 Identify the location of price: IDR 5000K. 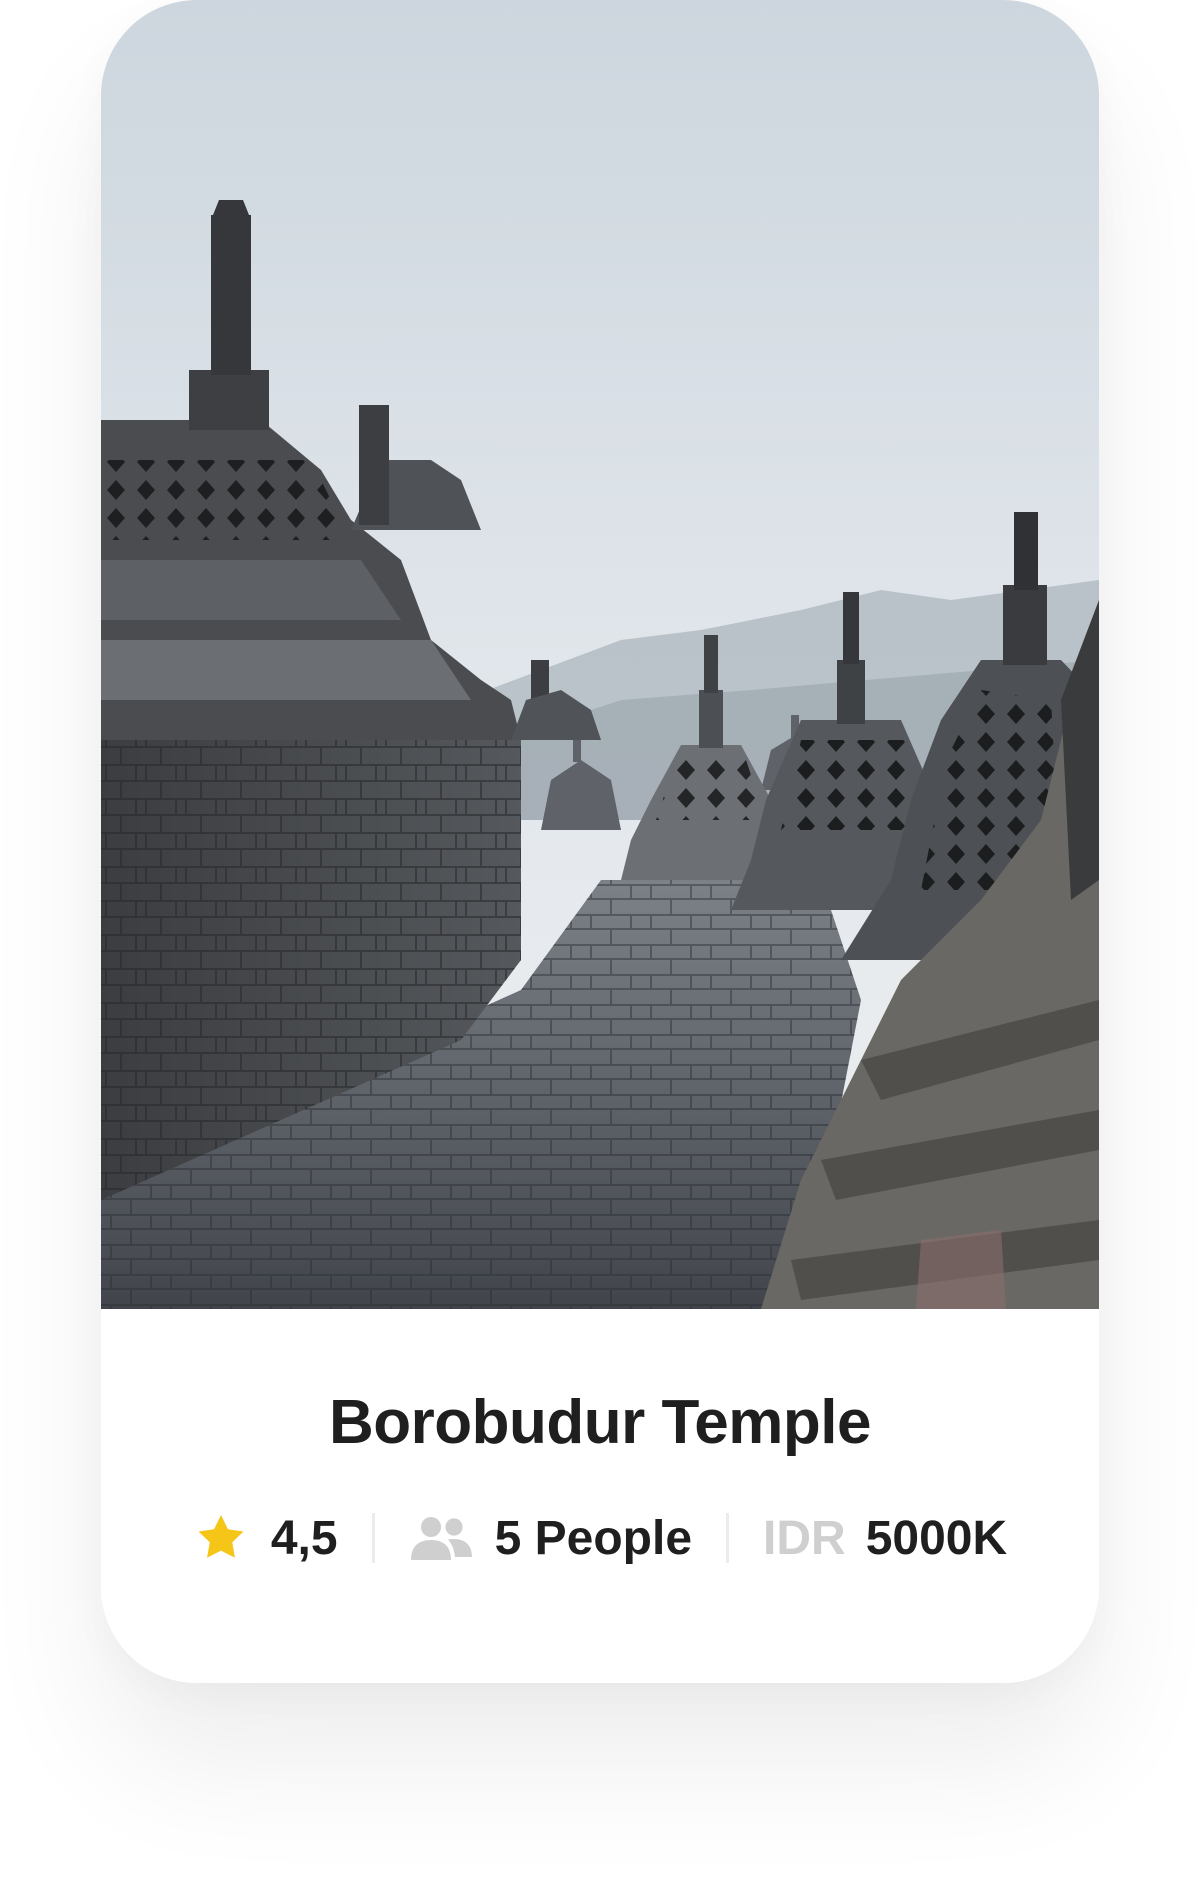
(885, 1538).